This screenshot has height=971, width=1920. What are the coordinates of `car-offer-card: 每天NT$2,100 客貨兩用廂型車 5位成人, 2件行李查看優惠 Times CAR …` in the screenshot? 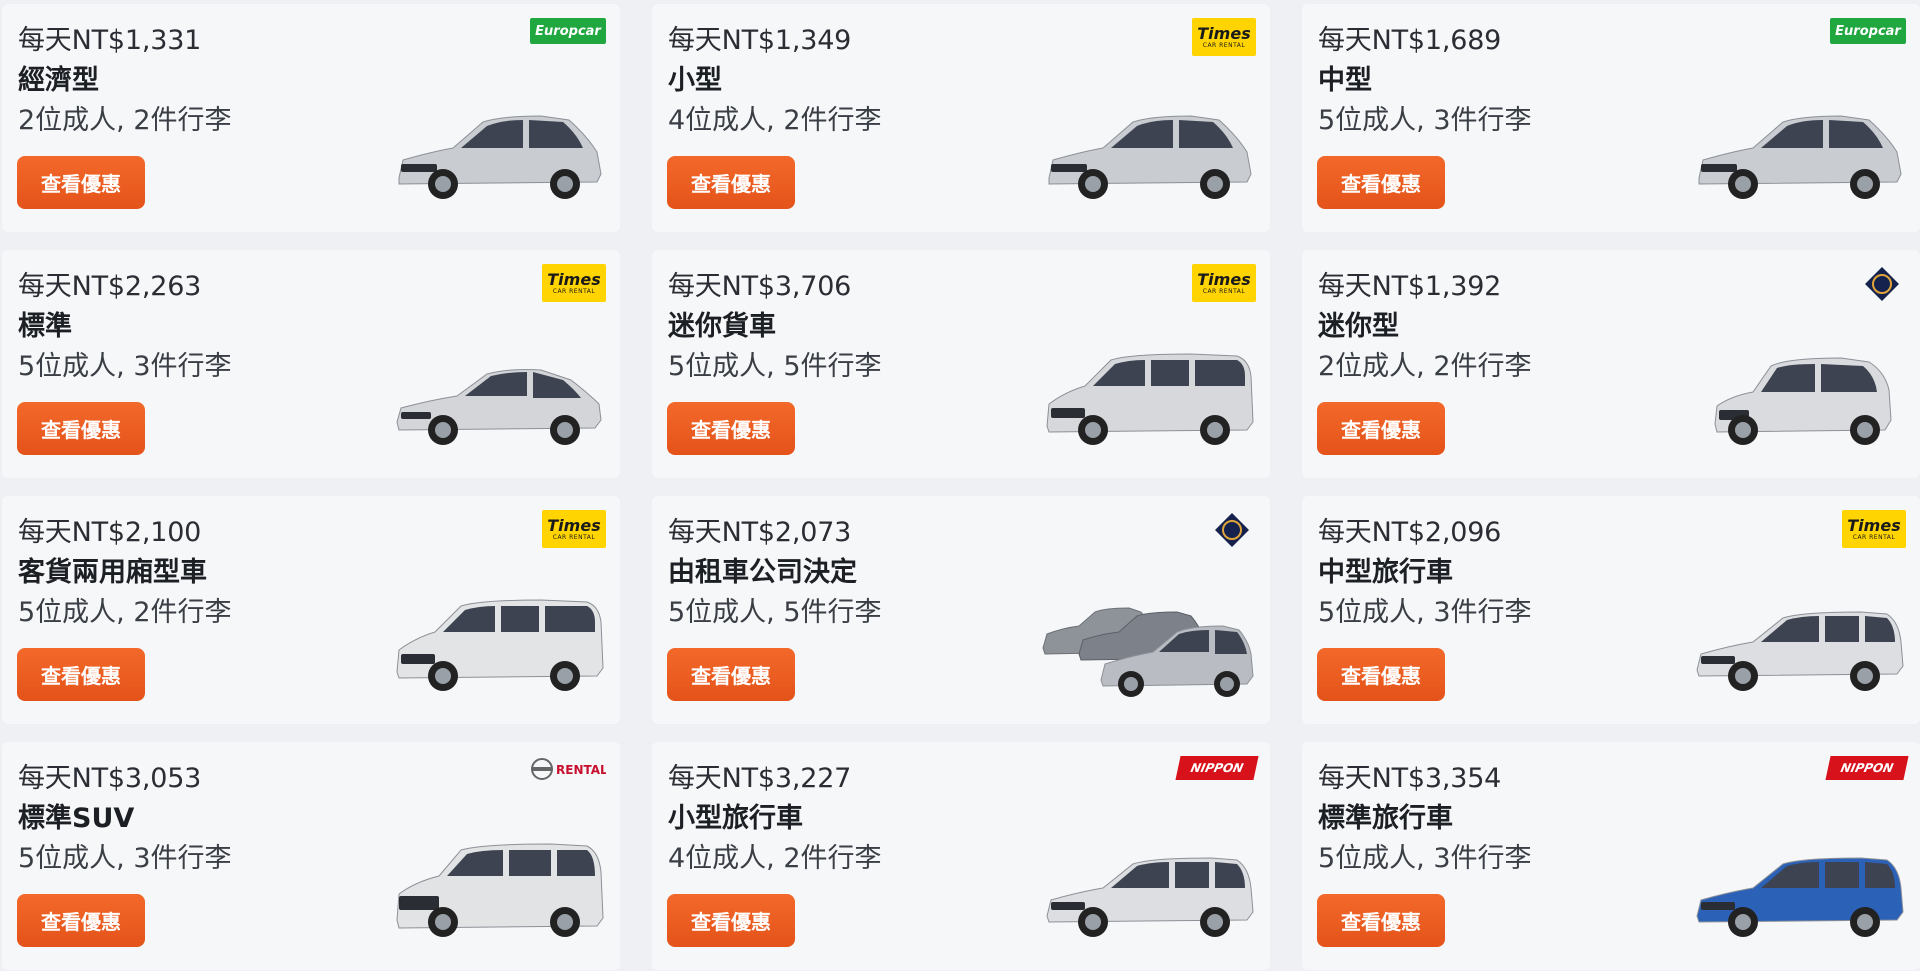 It's located at (311, 610).